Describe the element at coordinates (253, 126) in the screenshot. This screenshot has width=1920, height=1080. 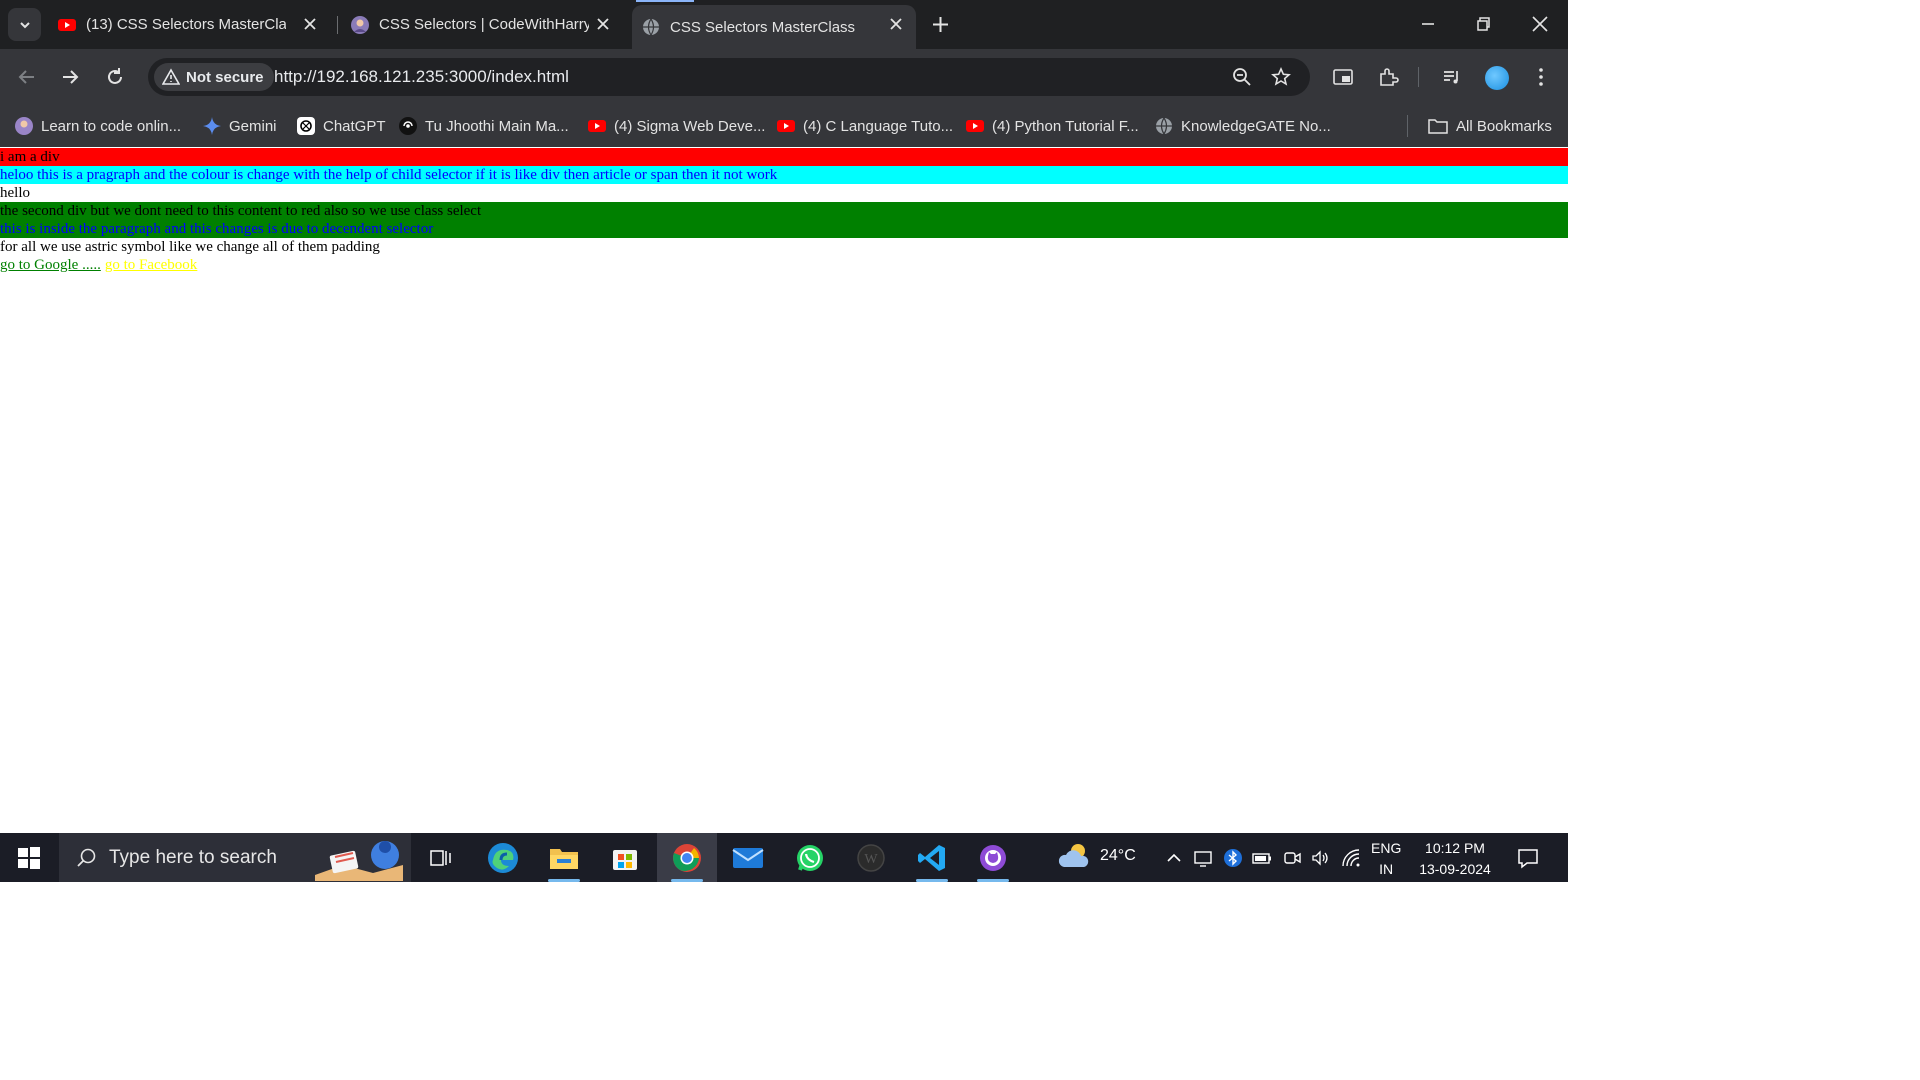
I see `bookmark-label: Gemini` at that location.